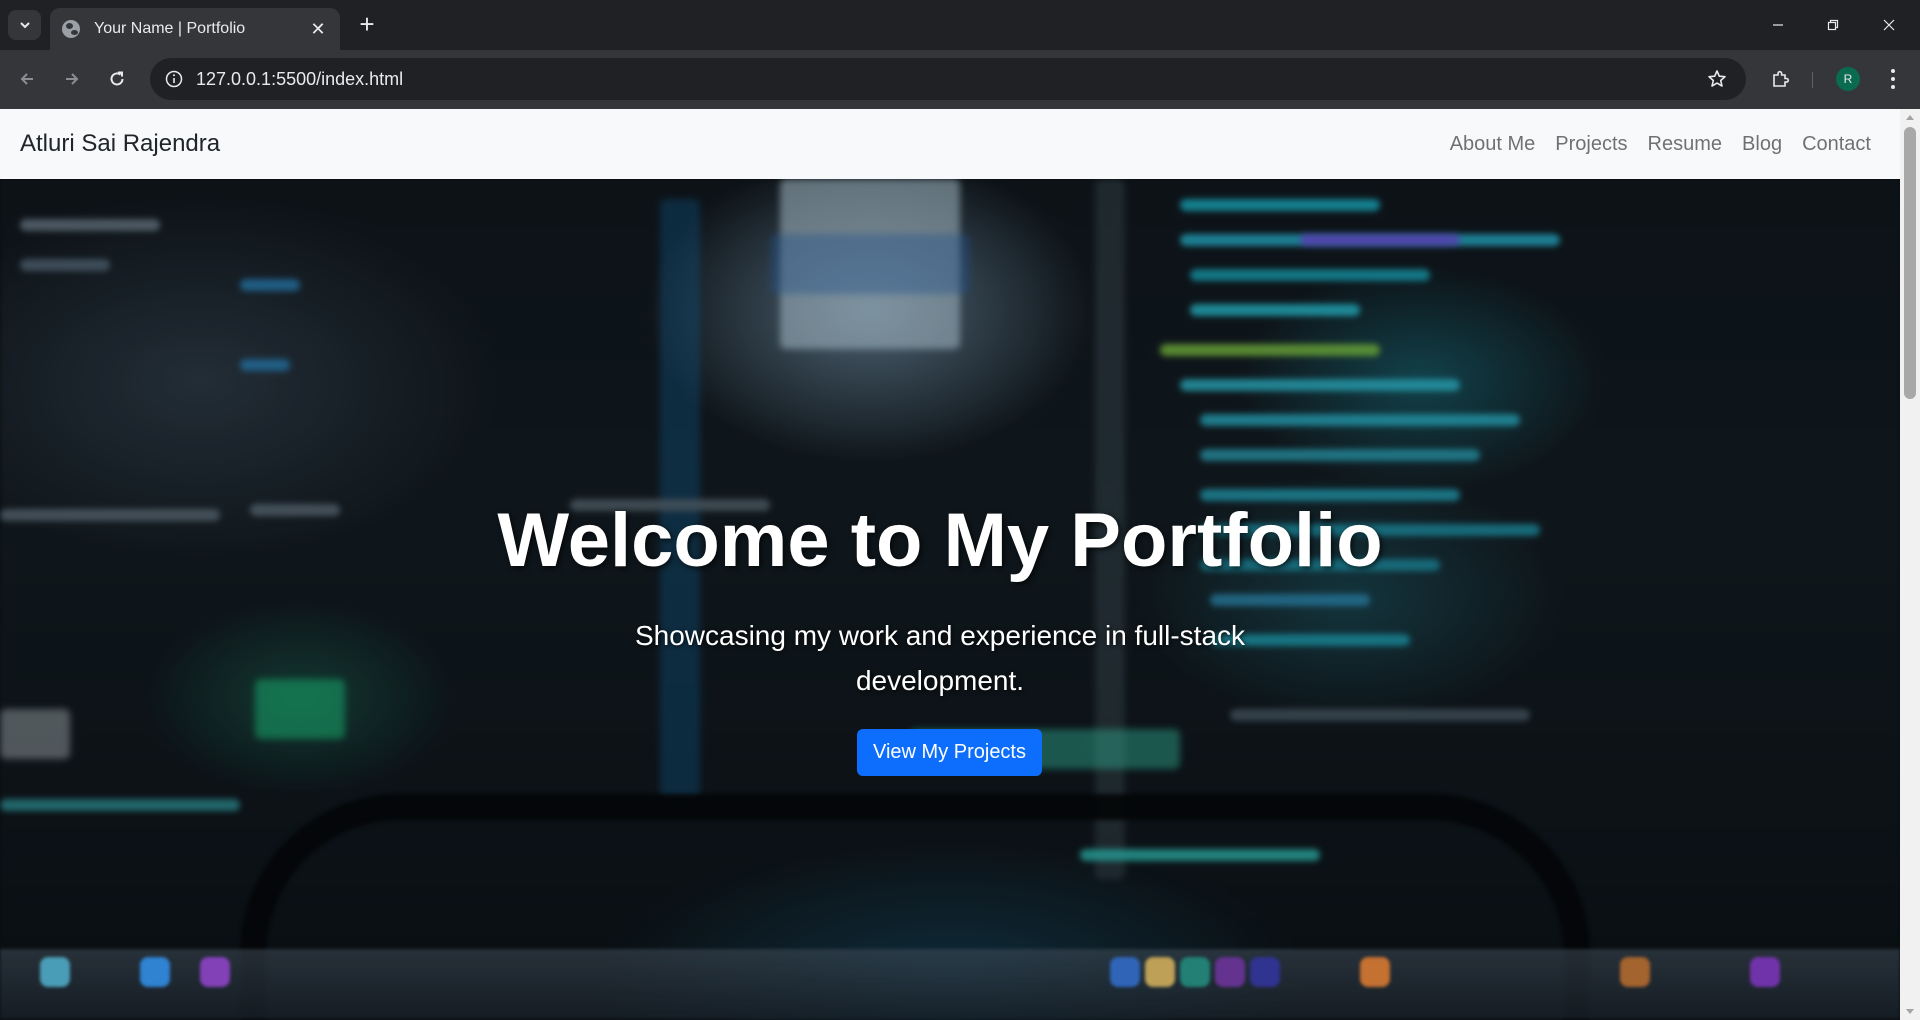 This screenshot has height=1020, width=1920. What do you see at coordinates (1762, 144) in the screenshot?
I see `nav-link-blog: Blog` at bounding box center [1762, 144].